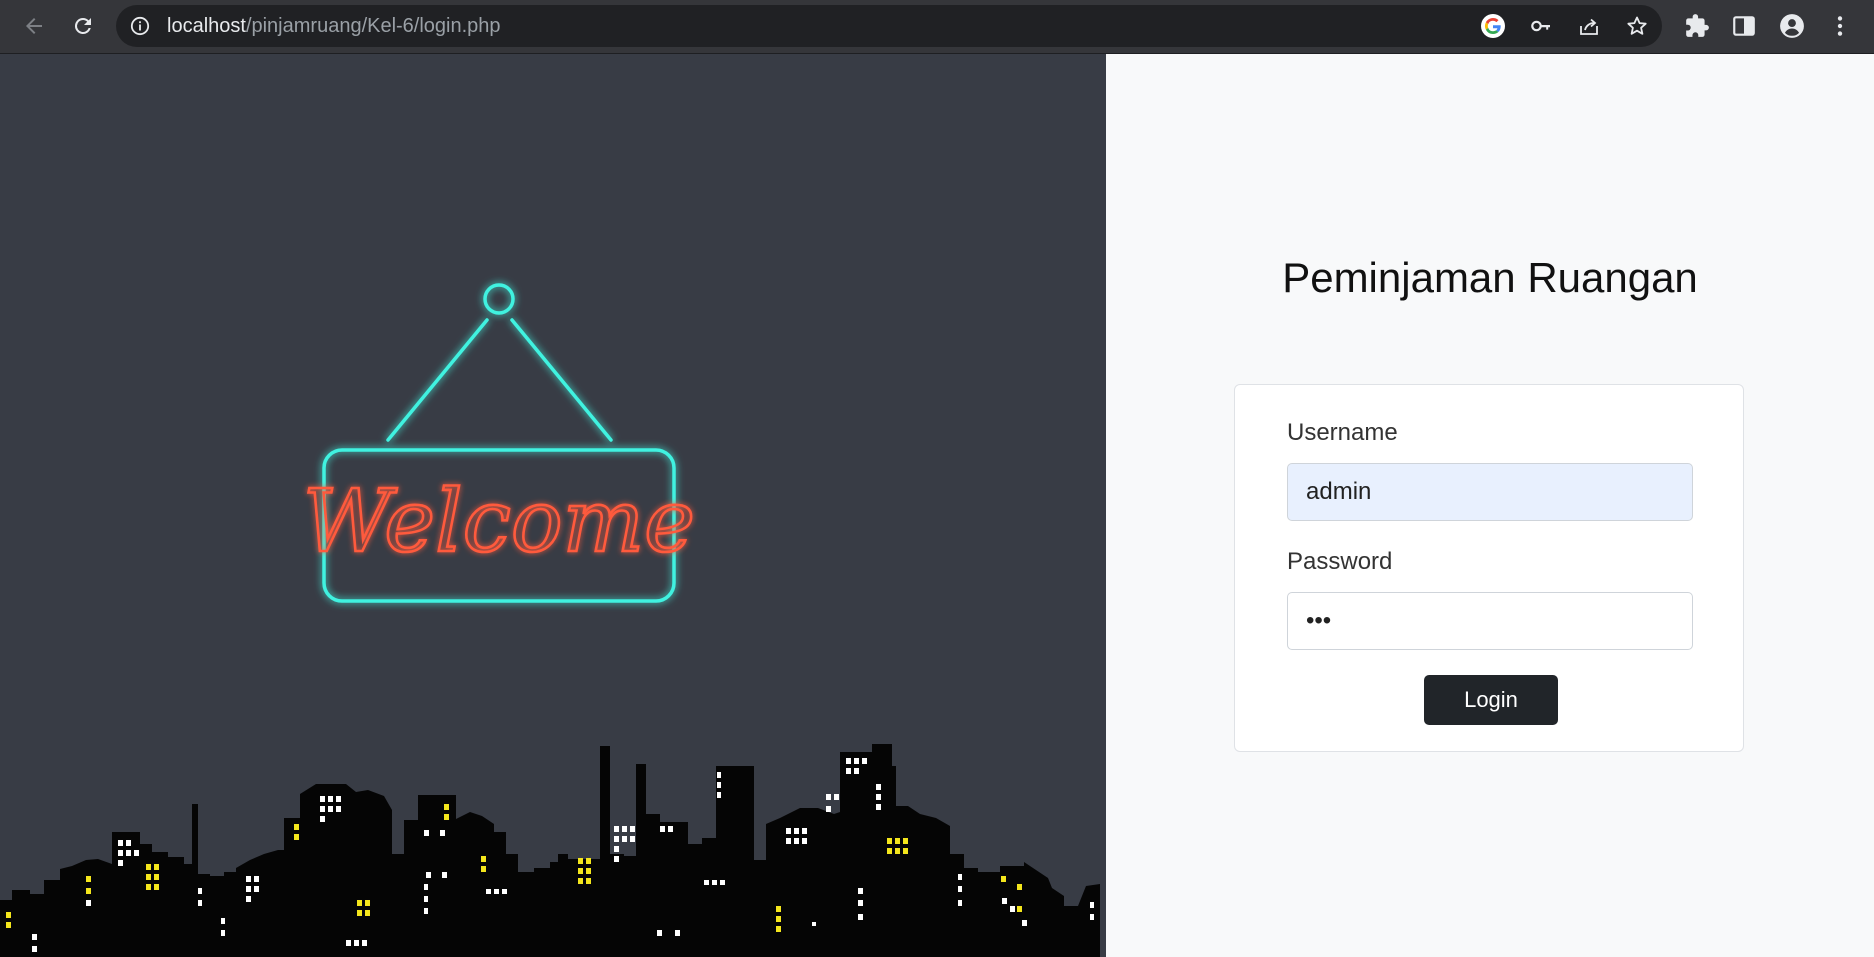 The height and width of the screenshot is (957, 1874). Describe the element at coordinates (1490, 277) in the screenshot. I see `page-title: Peminjaman Ruangan` at that location.